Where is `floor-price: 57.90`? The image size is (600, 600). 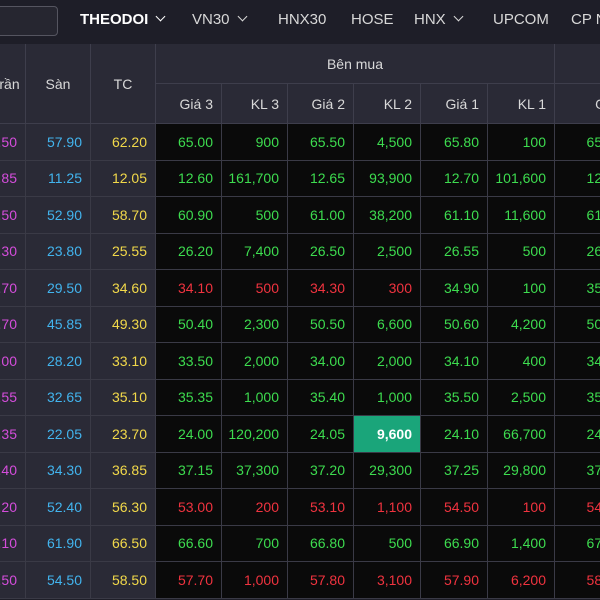 floor-price: 57.90 is located at coordinates (58, 142).